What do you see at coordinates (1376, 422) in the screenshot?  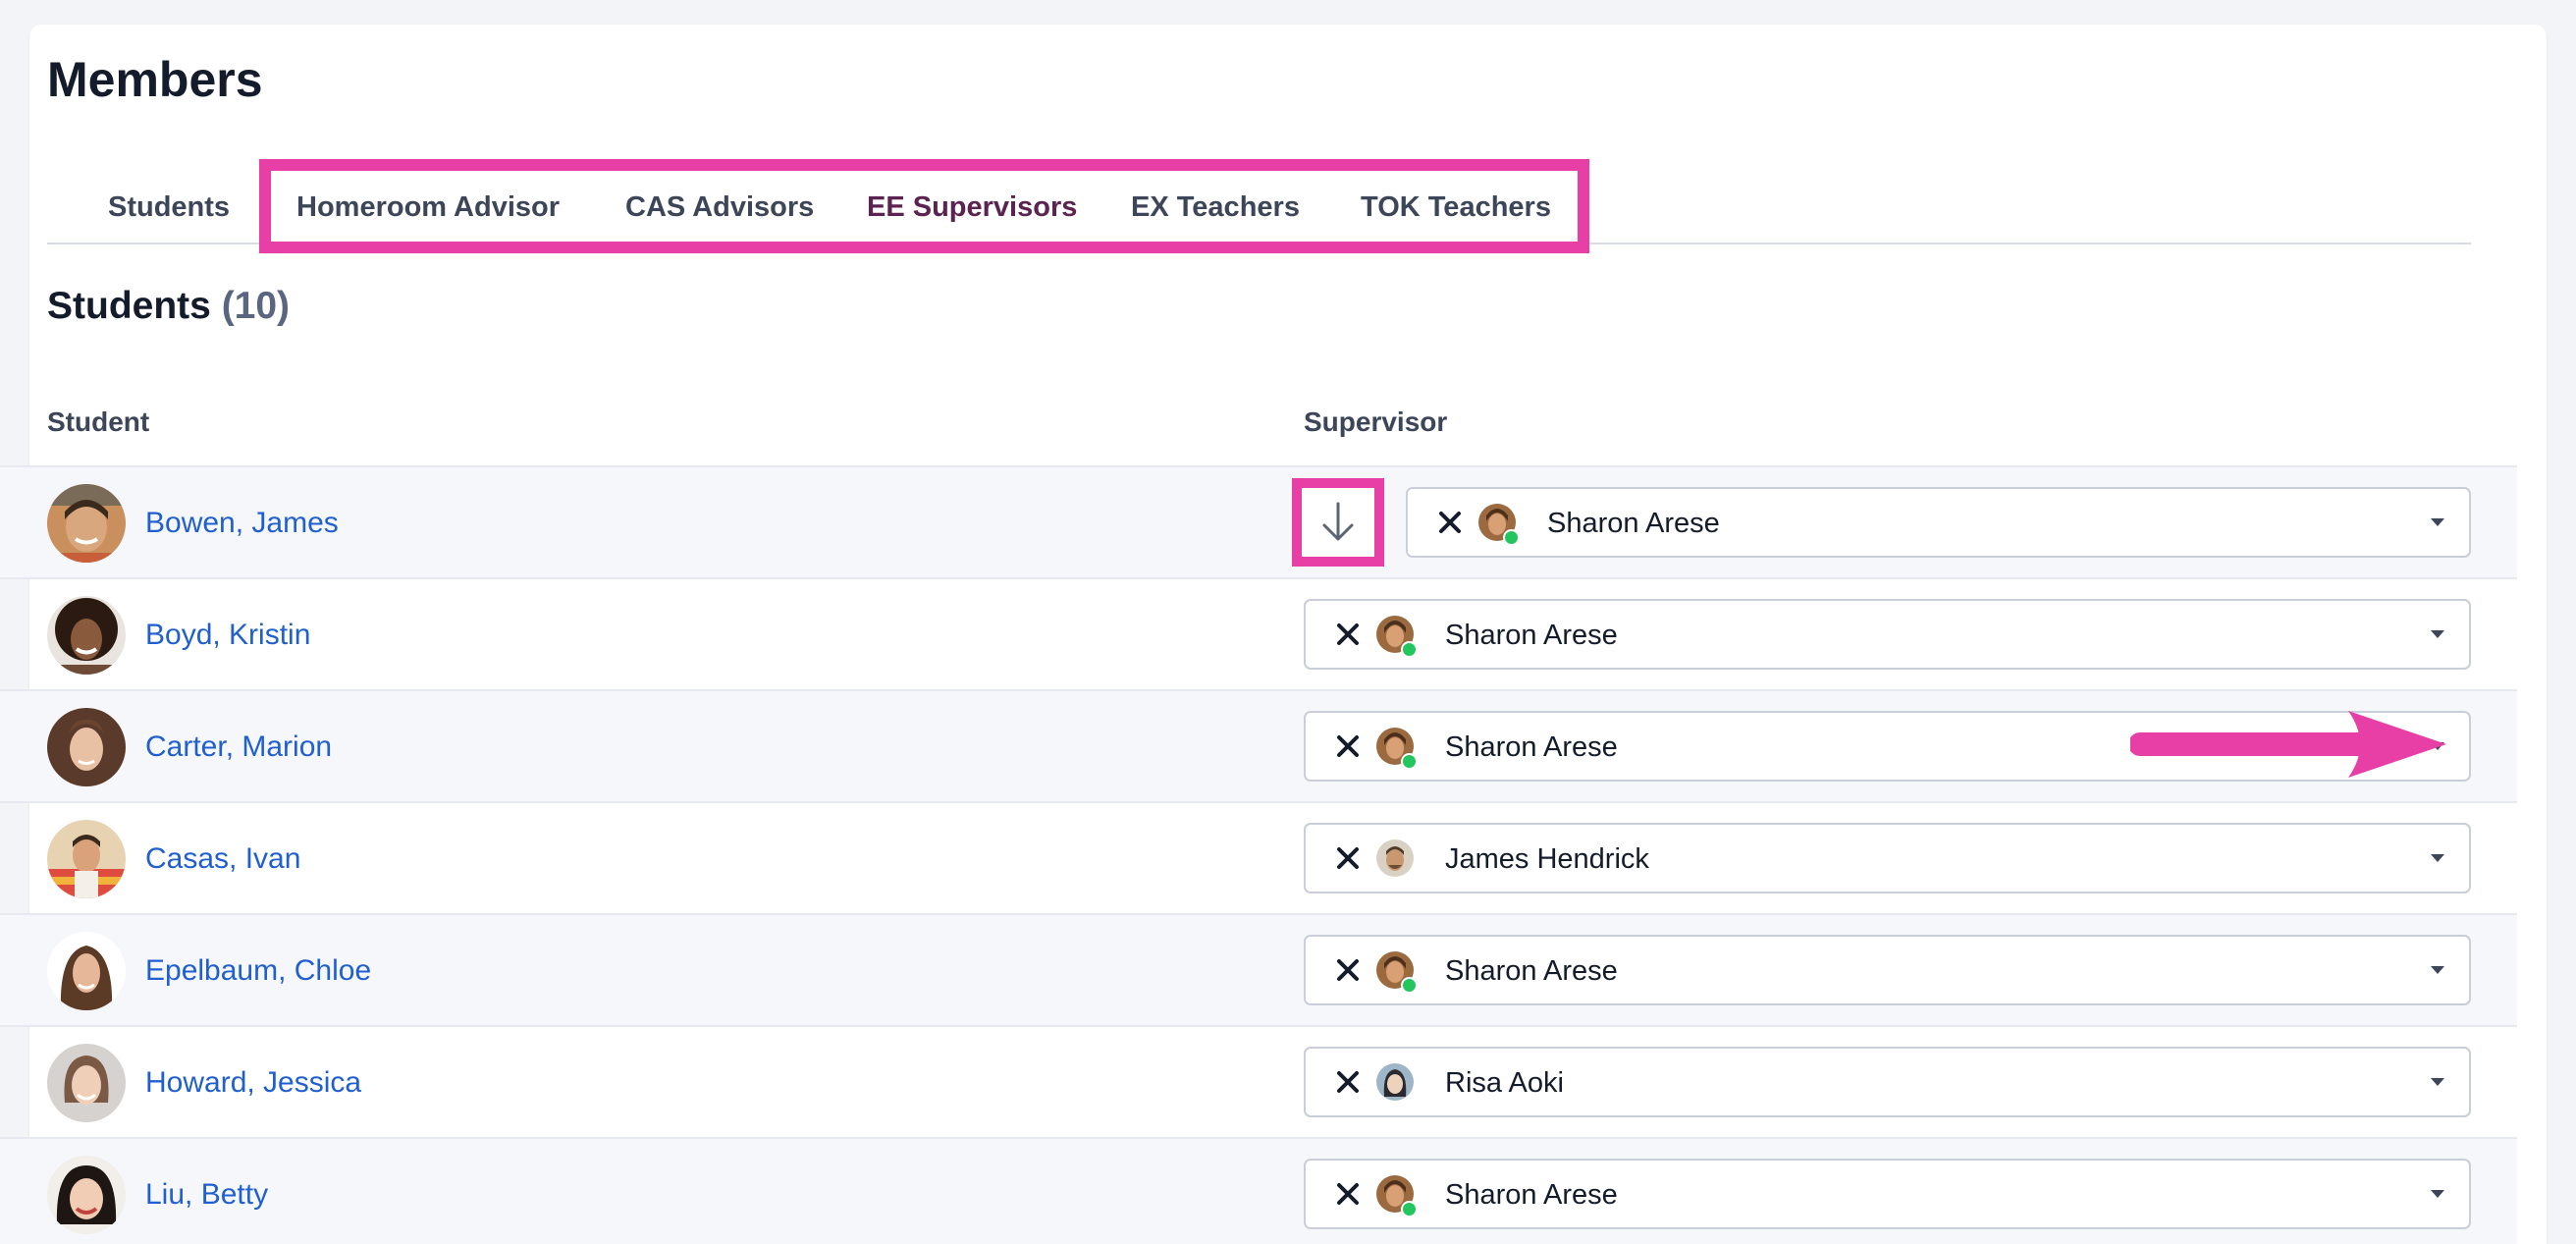 I see `column-header-supervisor: Supervisor` at bounding box center [1376, 422].